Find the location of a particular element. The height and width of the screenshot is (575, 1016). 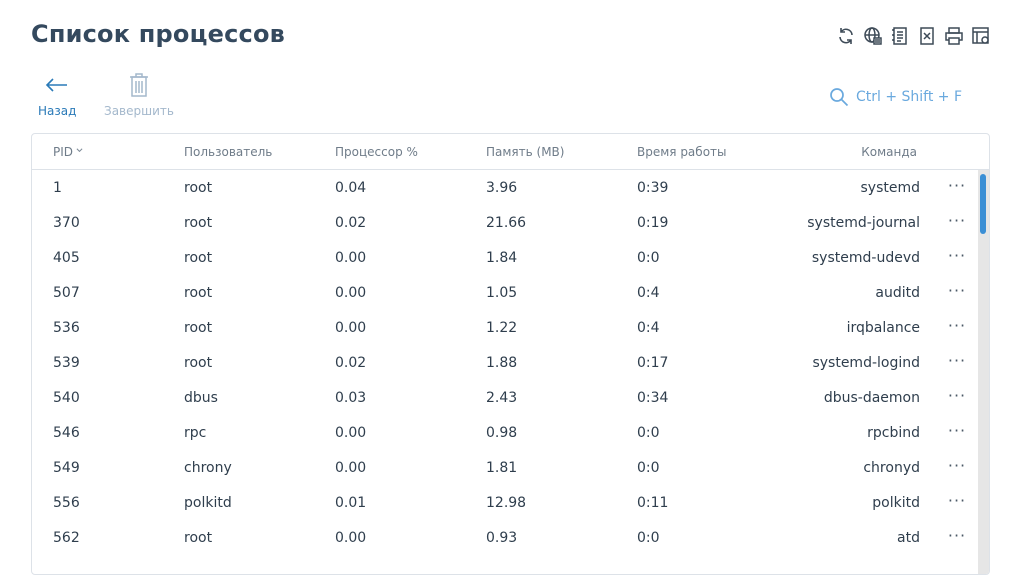

column-header-user: Пользователь is located at coordinates (228, 152).